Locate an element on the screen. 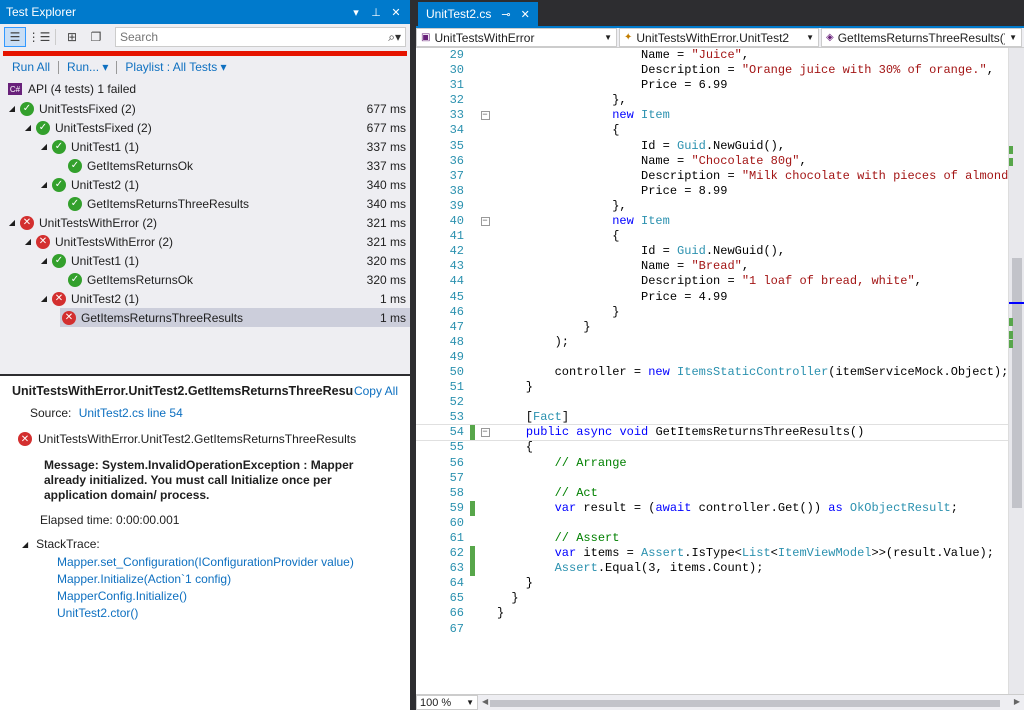  search-input is located at coordinates (254, 37).